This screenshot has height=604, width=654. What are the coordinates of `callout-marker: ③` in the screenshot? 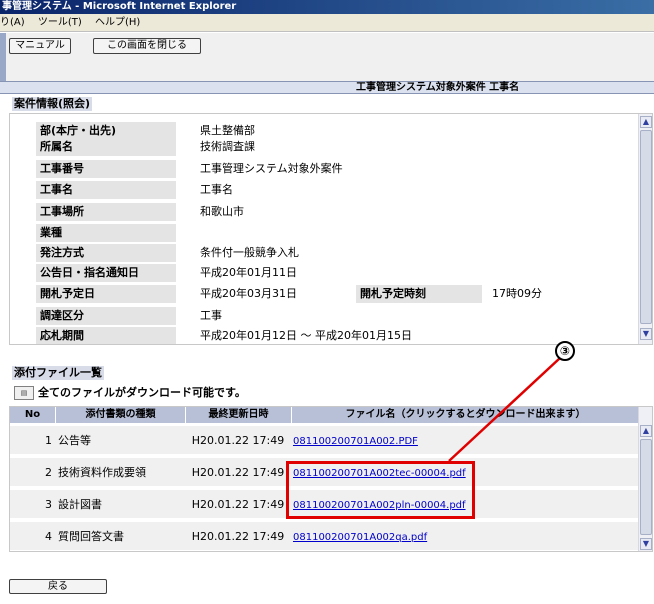 It's located at (565, 351).